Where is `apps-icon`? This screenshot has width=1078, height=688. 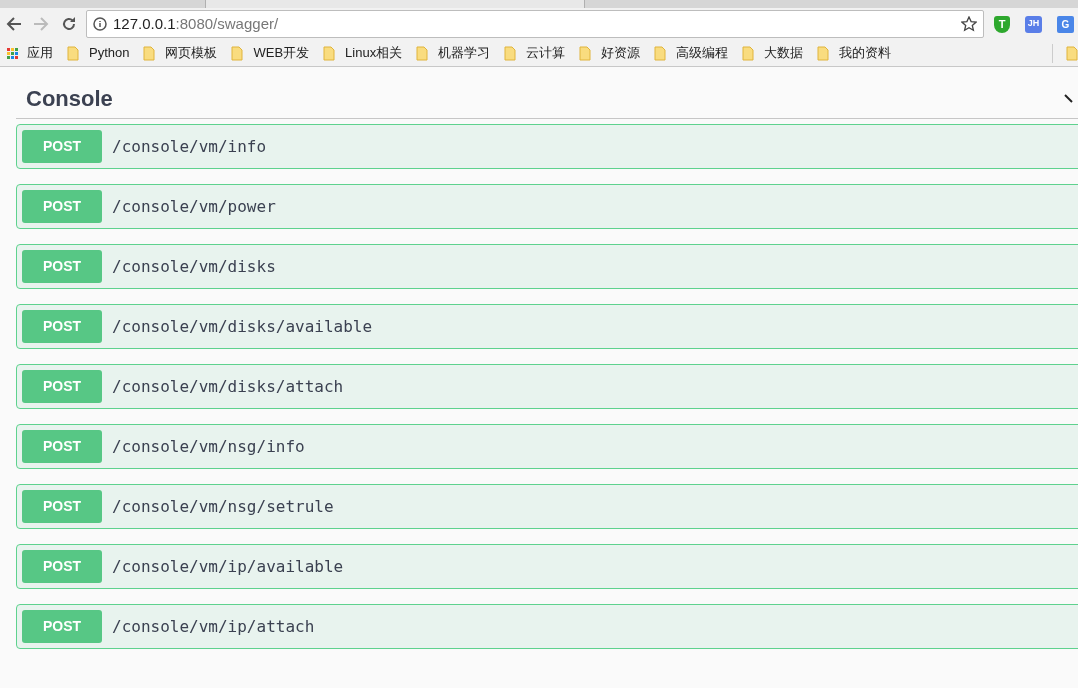
apps-icon is located at coordinates (12, 53).